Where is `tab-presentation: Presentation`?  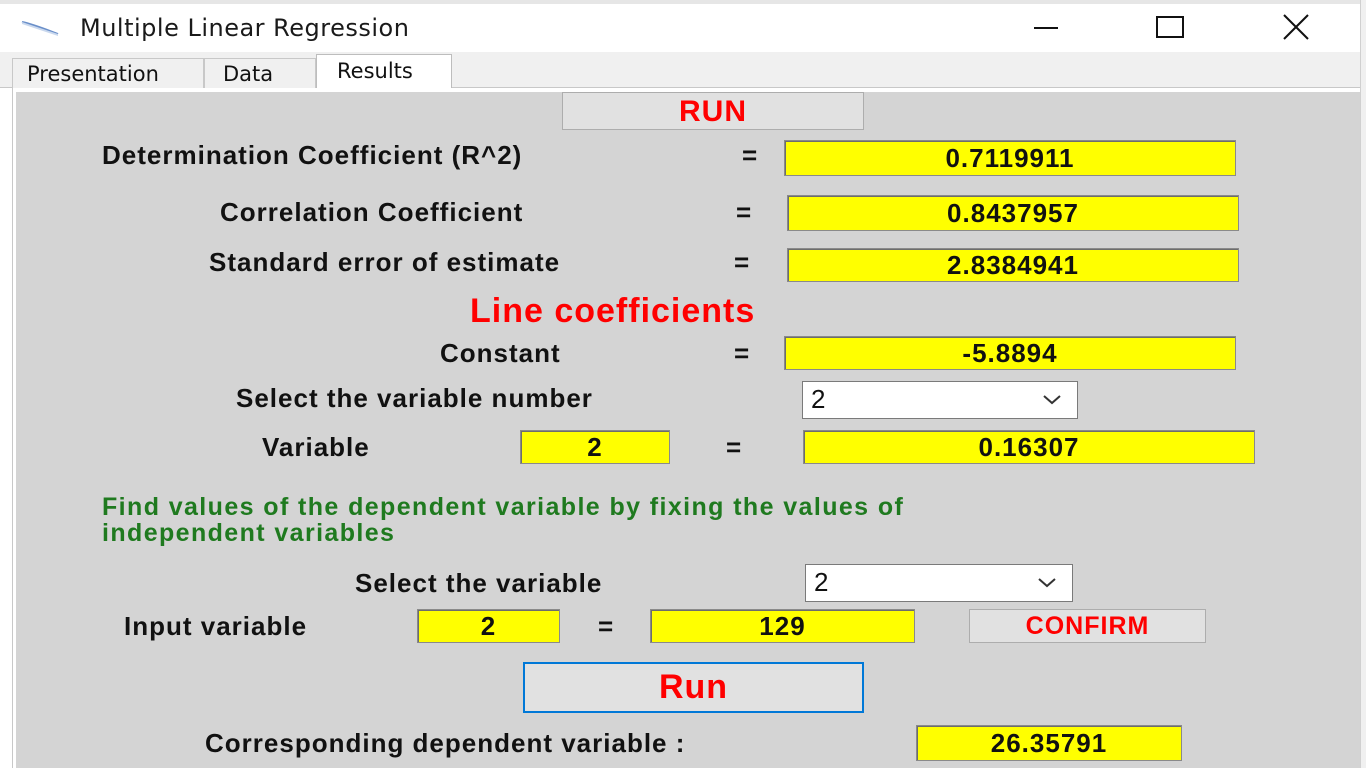 tab-presentation: Presentation is located at coordinates (108, 73).